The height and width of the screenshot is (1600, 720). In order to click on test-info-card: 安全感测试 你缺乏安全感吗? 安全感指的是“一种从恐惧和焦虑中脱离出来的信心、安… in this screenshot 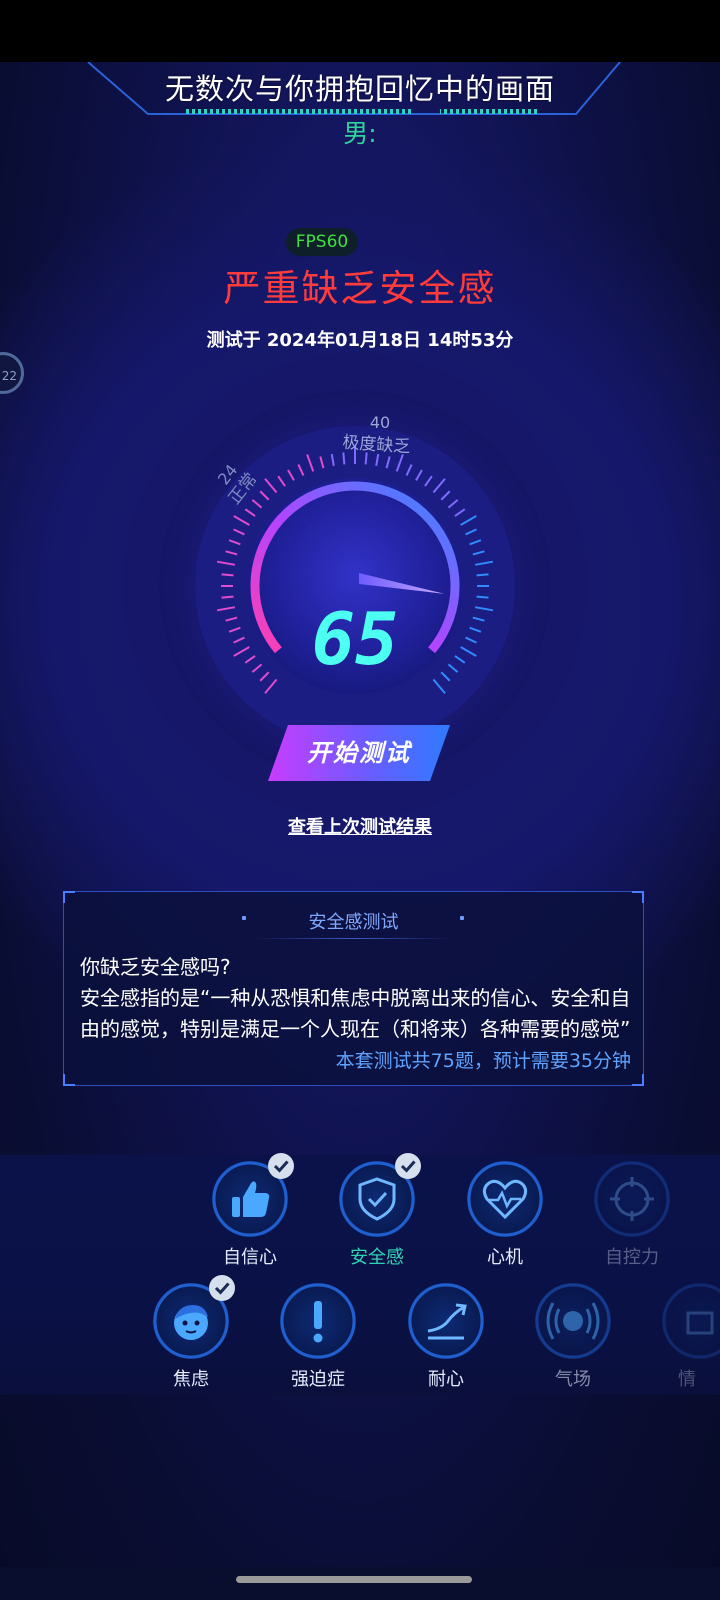, I will do `click(353, 988)`.